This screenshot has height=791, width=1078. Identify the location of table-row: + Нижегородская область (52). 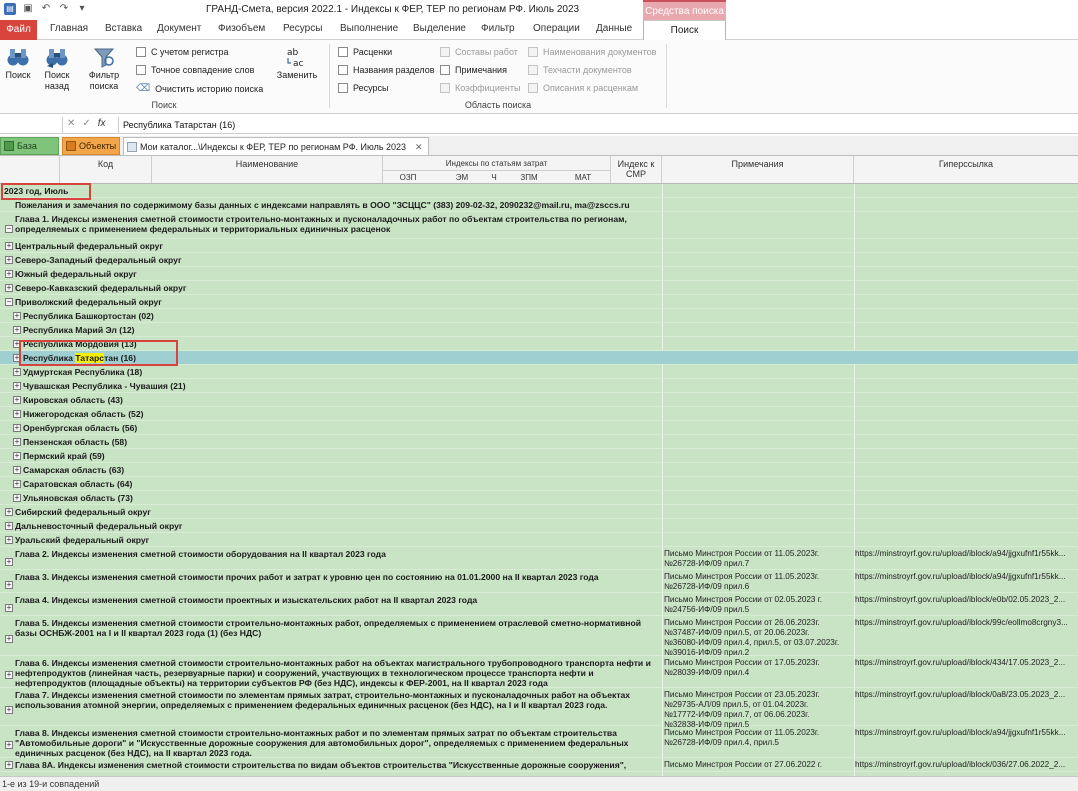
(539, 414).